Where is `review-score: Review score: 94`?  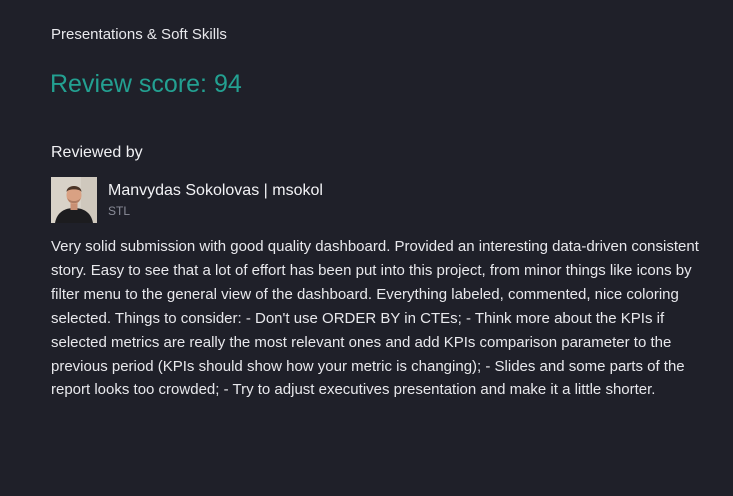
review-score: Review score: 94 is located at coordinates (146, 84).